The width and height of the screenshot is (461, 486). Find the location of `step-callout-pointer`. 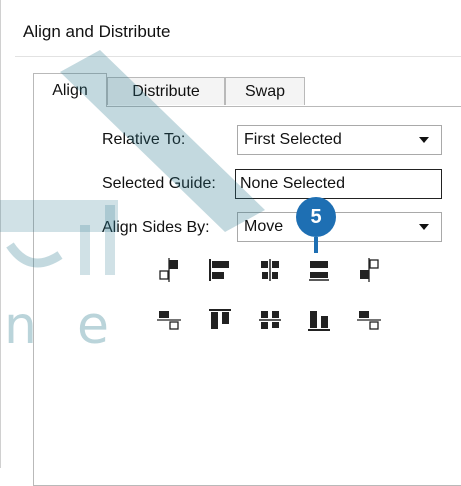

step-callout-pointer is located at coordinates (316, 245).